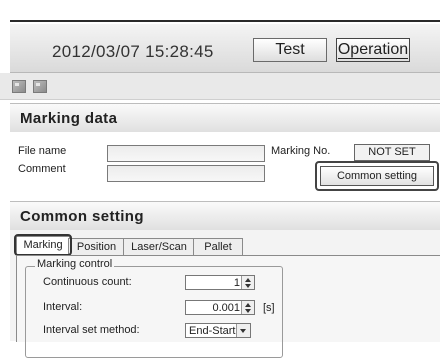 The height and width of the screenshot is (358, 440). What do you see at coordinates (218, 246) in the screenshot?
I see `tab-pallet: Pallet` at bounding box center [218, 246].